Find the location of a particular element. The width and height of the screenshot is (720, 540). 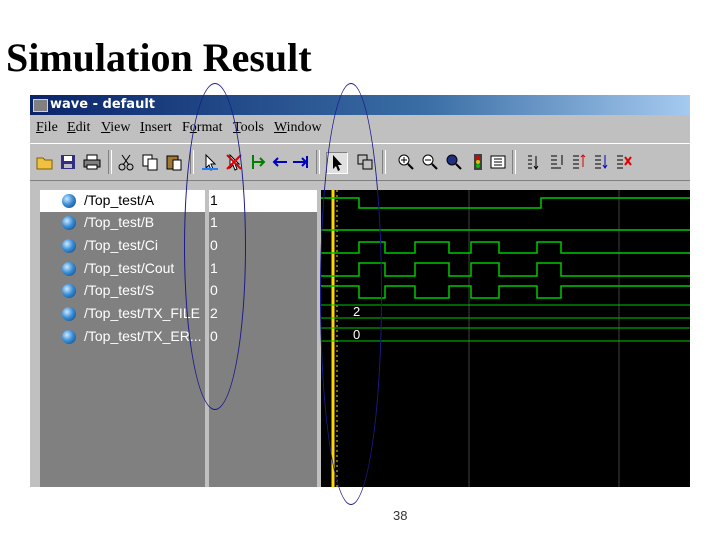

print-icon is located at coordinates (92, 162).